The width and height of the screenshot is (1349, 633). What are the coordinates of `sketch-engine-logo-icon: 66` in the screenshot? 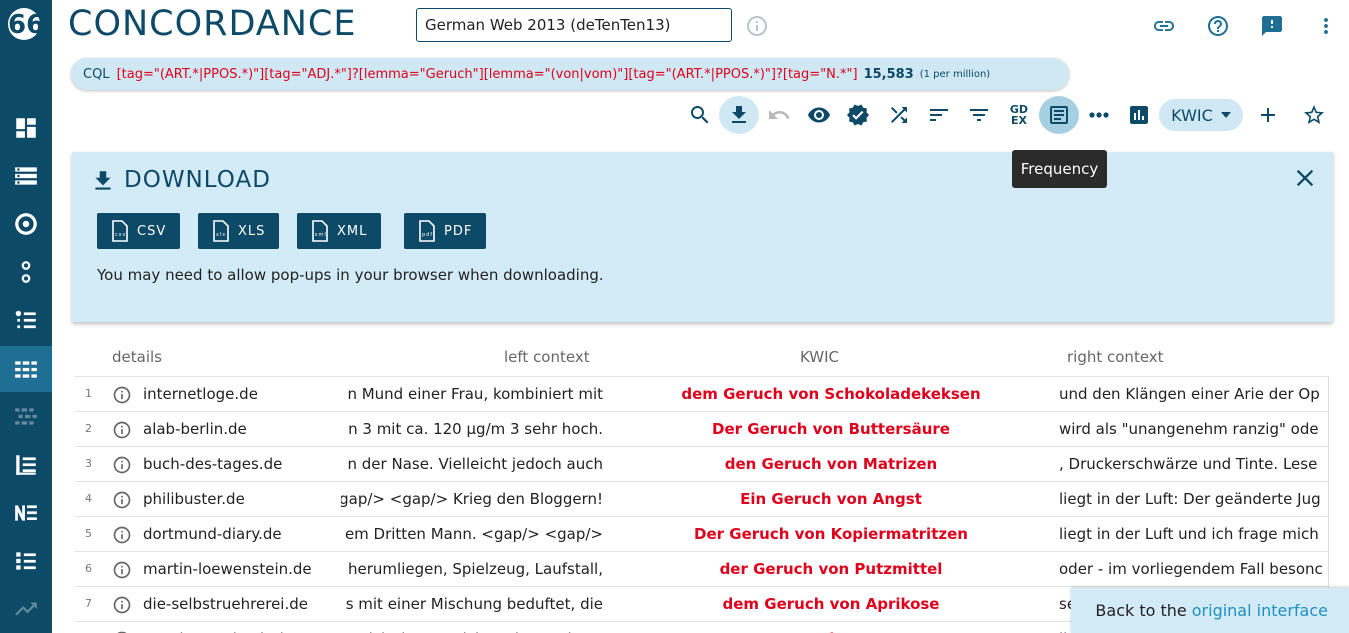 It's located at (26, 24).